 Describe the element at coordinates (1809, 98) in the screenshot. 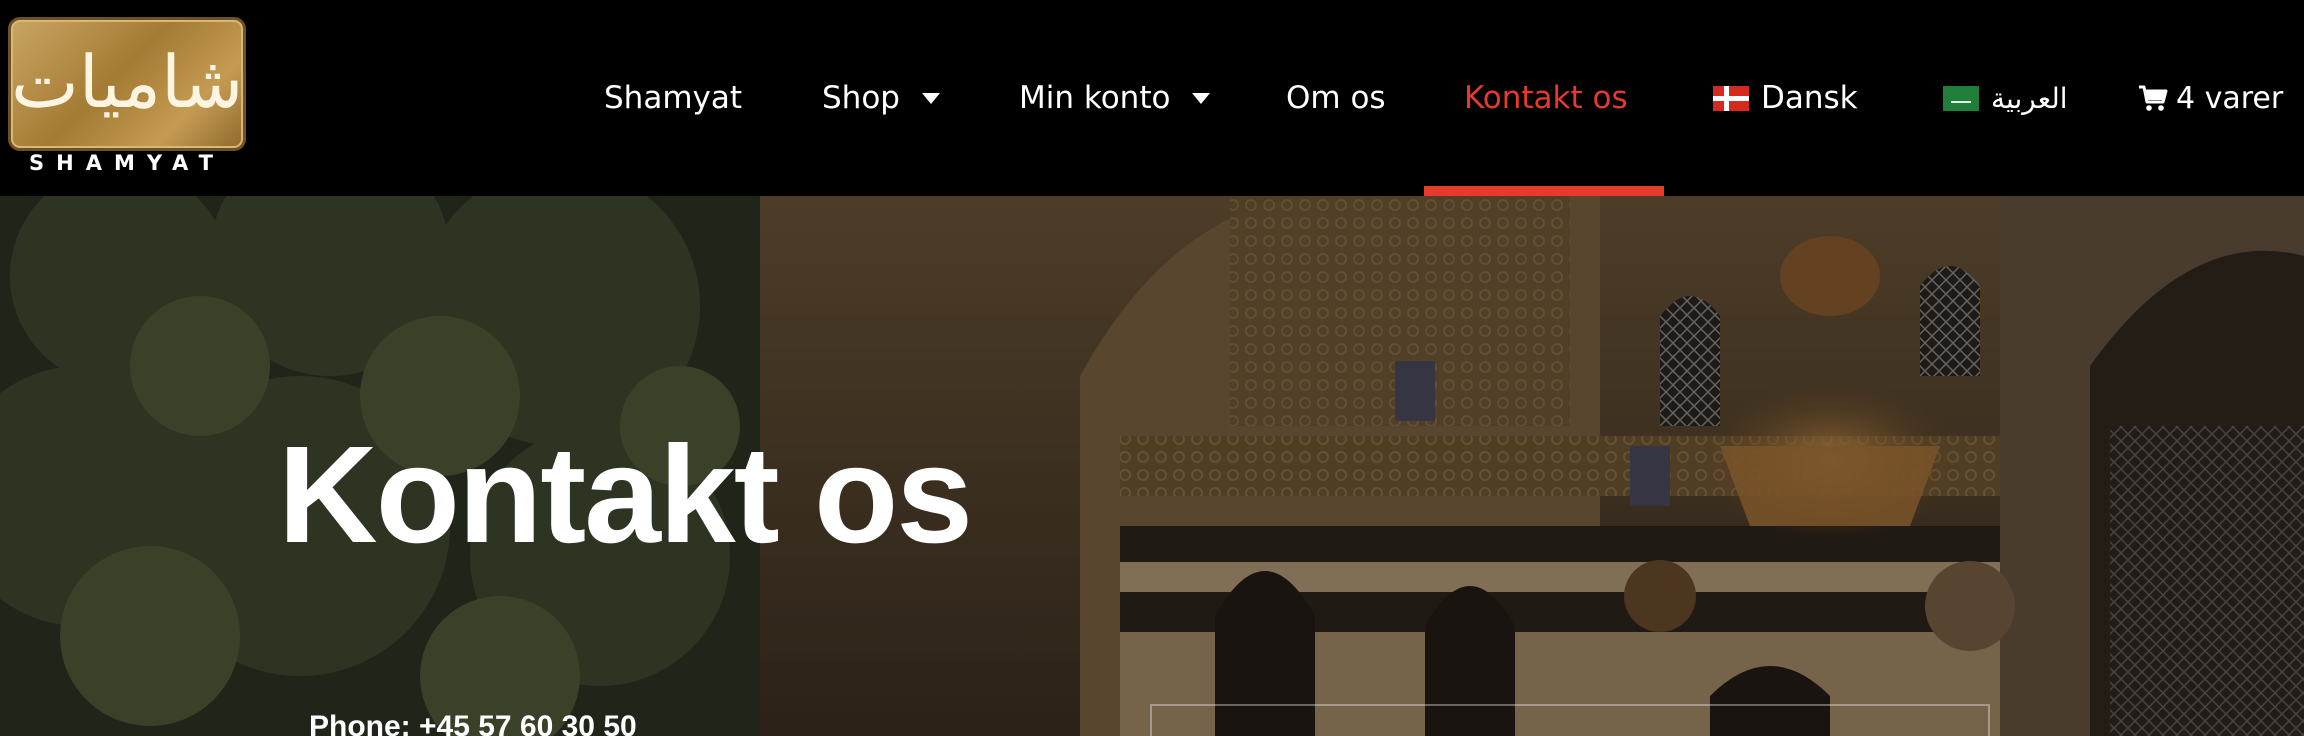

I see `language-label: Dansk` at that location.